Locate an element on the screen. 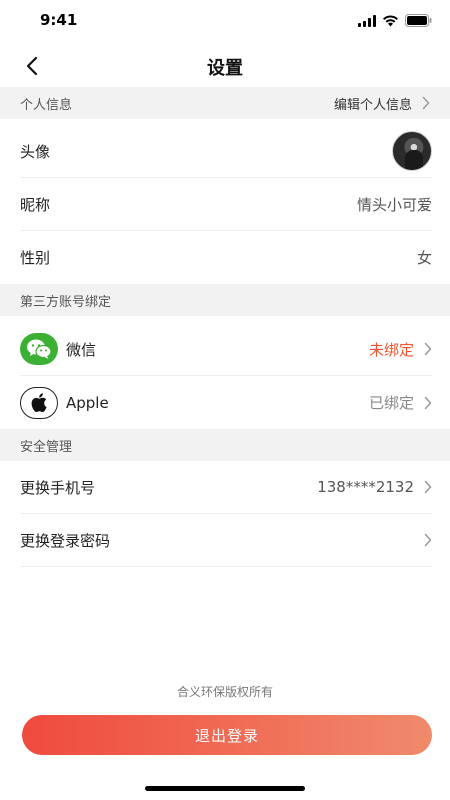 Image resolution: width=450 pixels, height=800 pixels. wechat-status-group: 未绑定 is located at coordinates (400, 349).